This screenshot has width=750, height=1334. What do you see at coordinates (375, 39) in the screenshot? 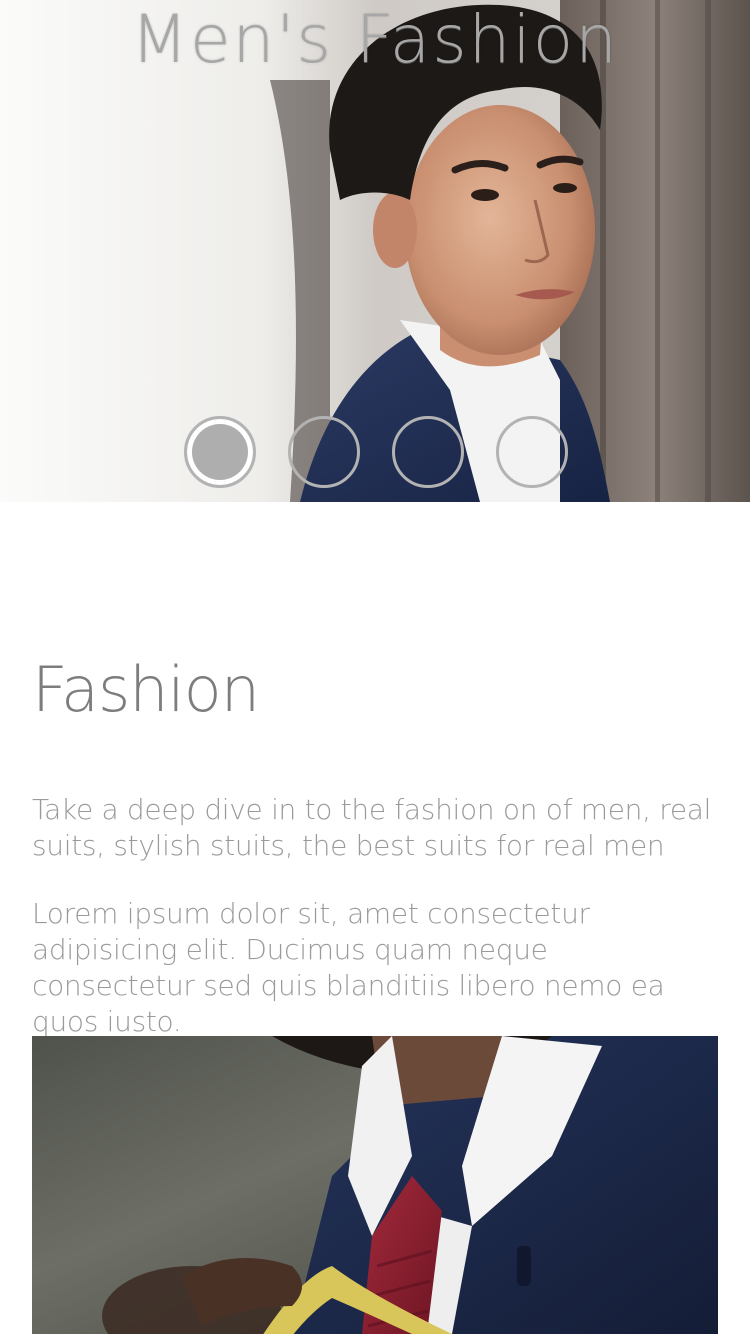
I see `hero-title: Men's Fashion` at bounding box center [375, 39].